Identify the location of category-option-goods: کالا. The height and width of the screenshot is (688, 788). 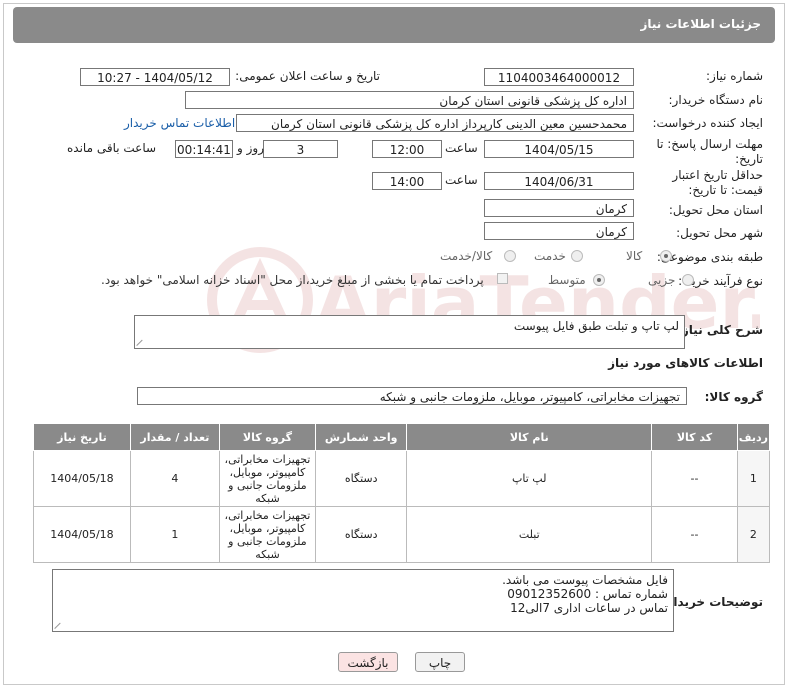
(634, 256).